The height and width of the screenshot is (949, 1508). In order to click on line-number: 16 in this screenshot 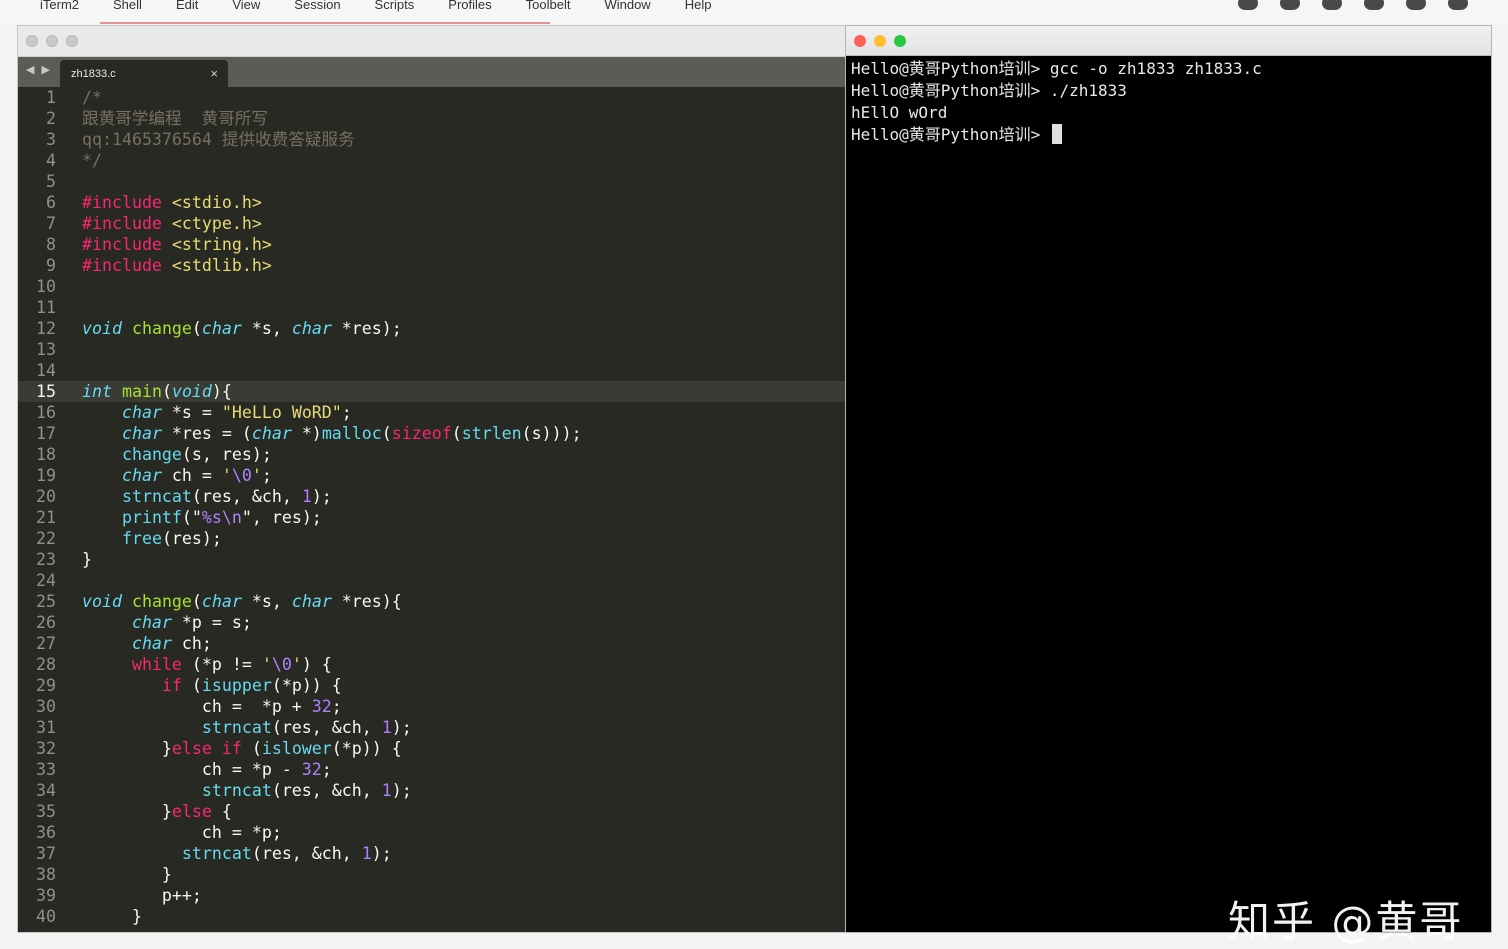, I will do `click(46, 412)`.